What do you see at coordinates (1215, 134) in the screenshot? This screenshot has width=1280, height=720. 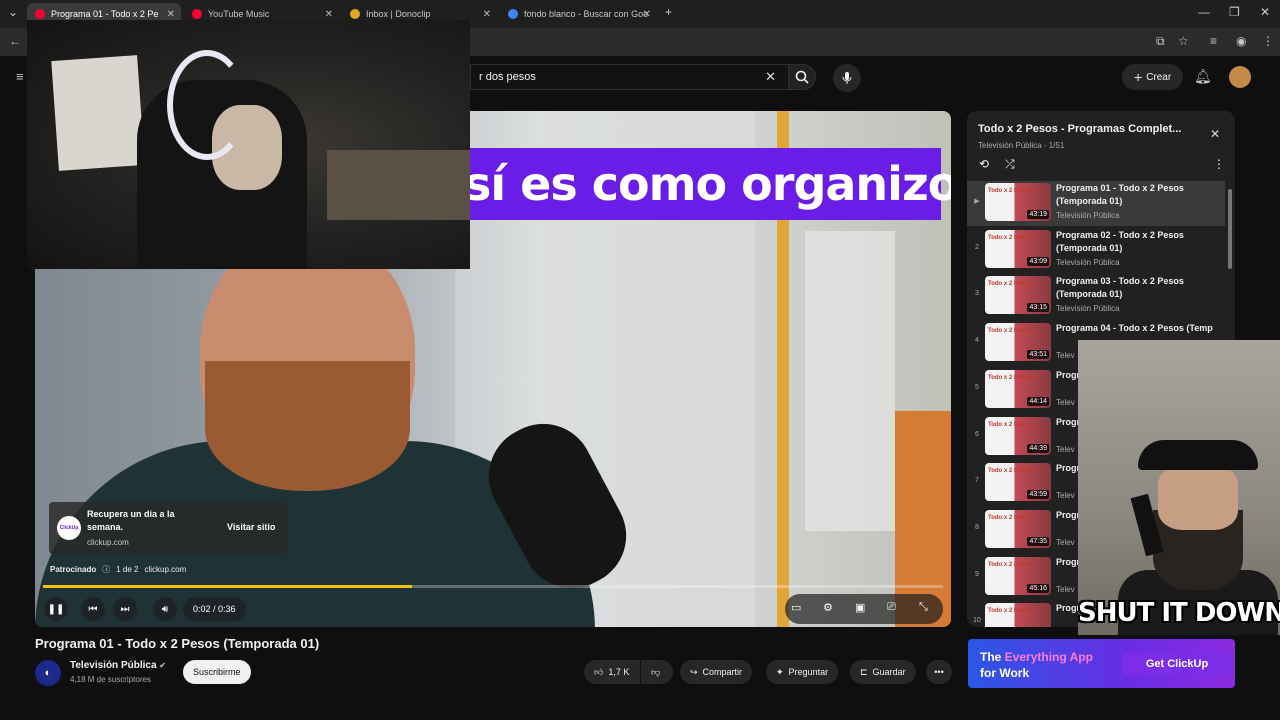 I see `close-playlist-icon: ✕` at bounding box center [1215, 134].